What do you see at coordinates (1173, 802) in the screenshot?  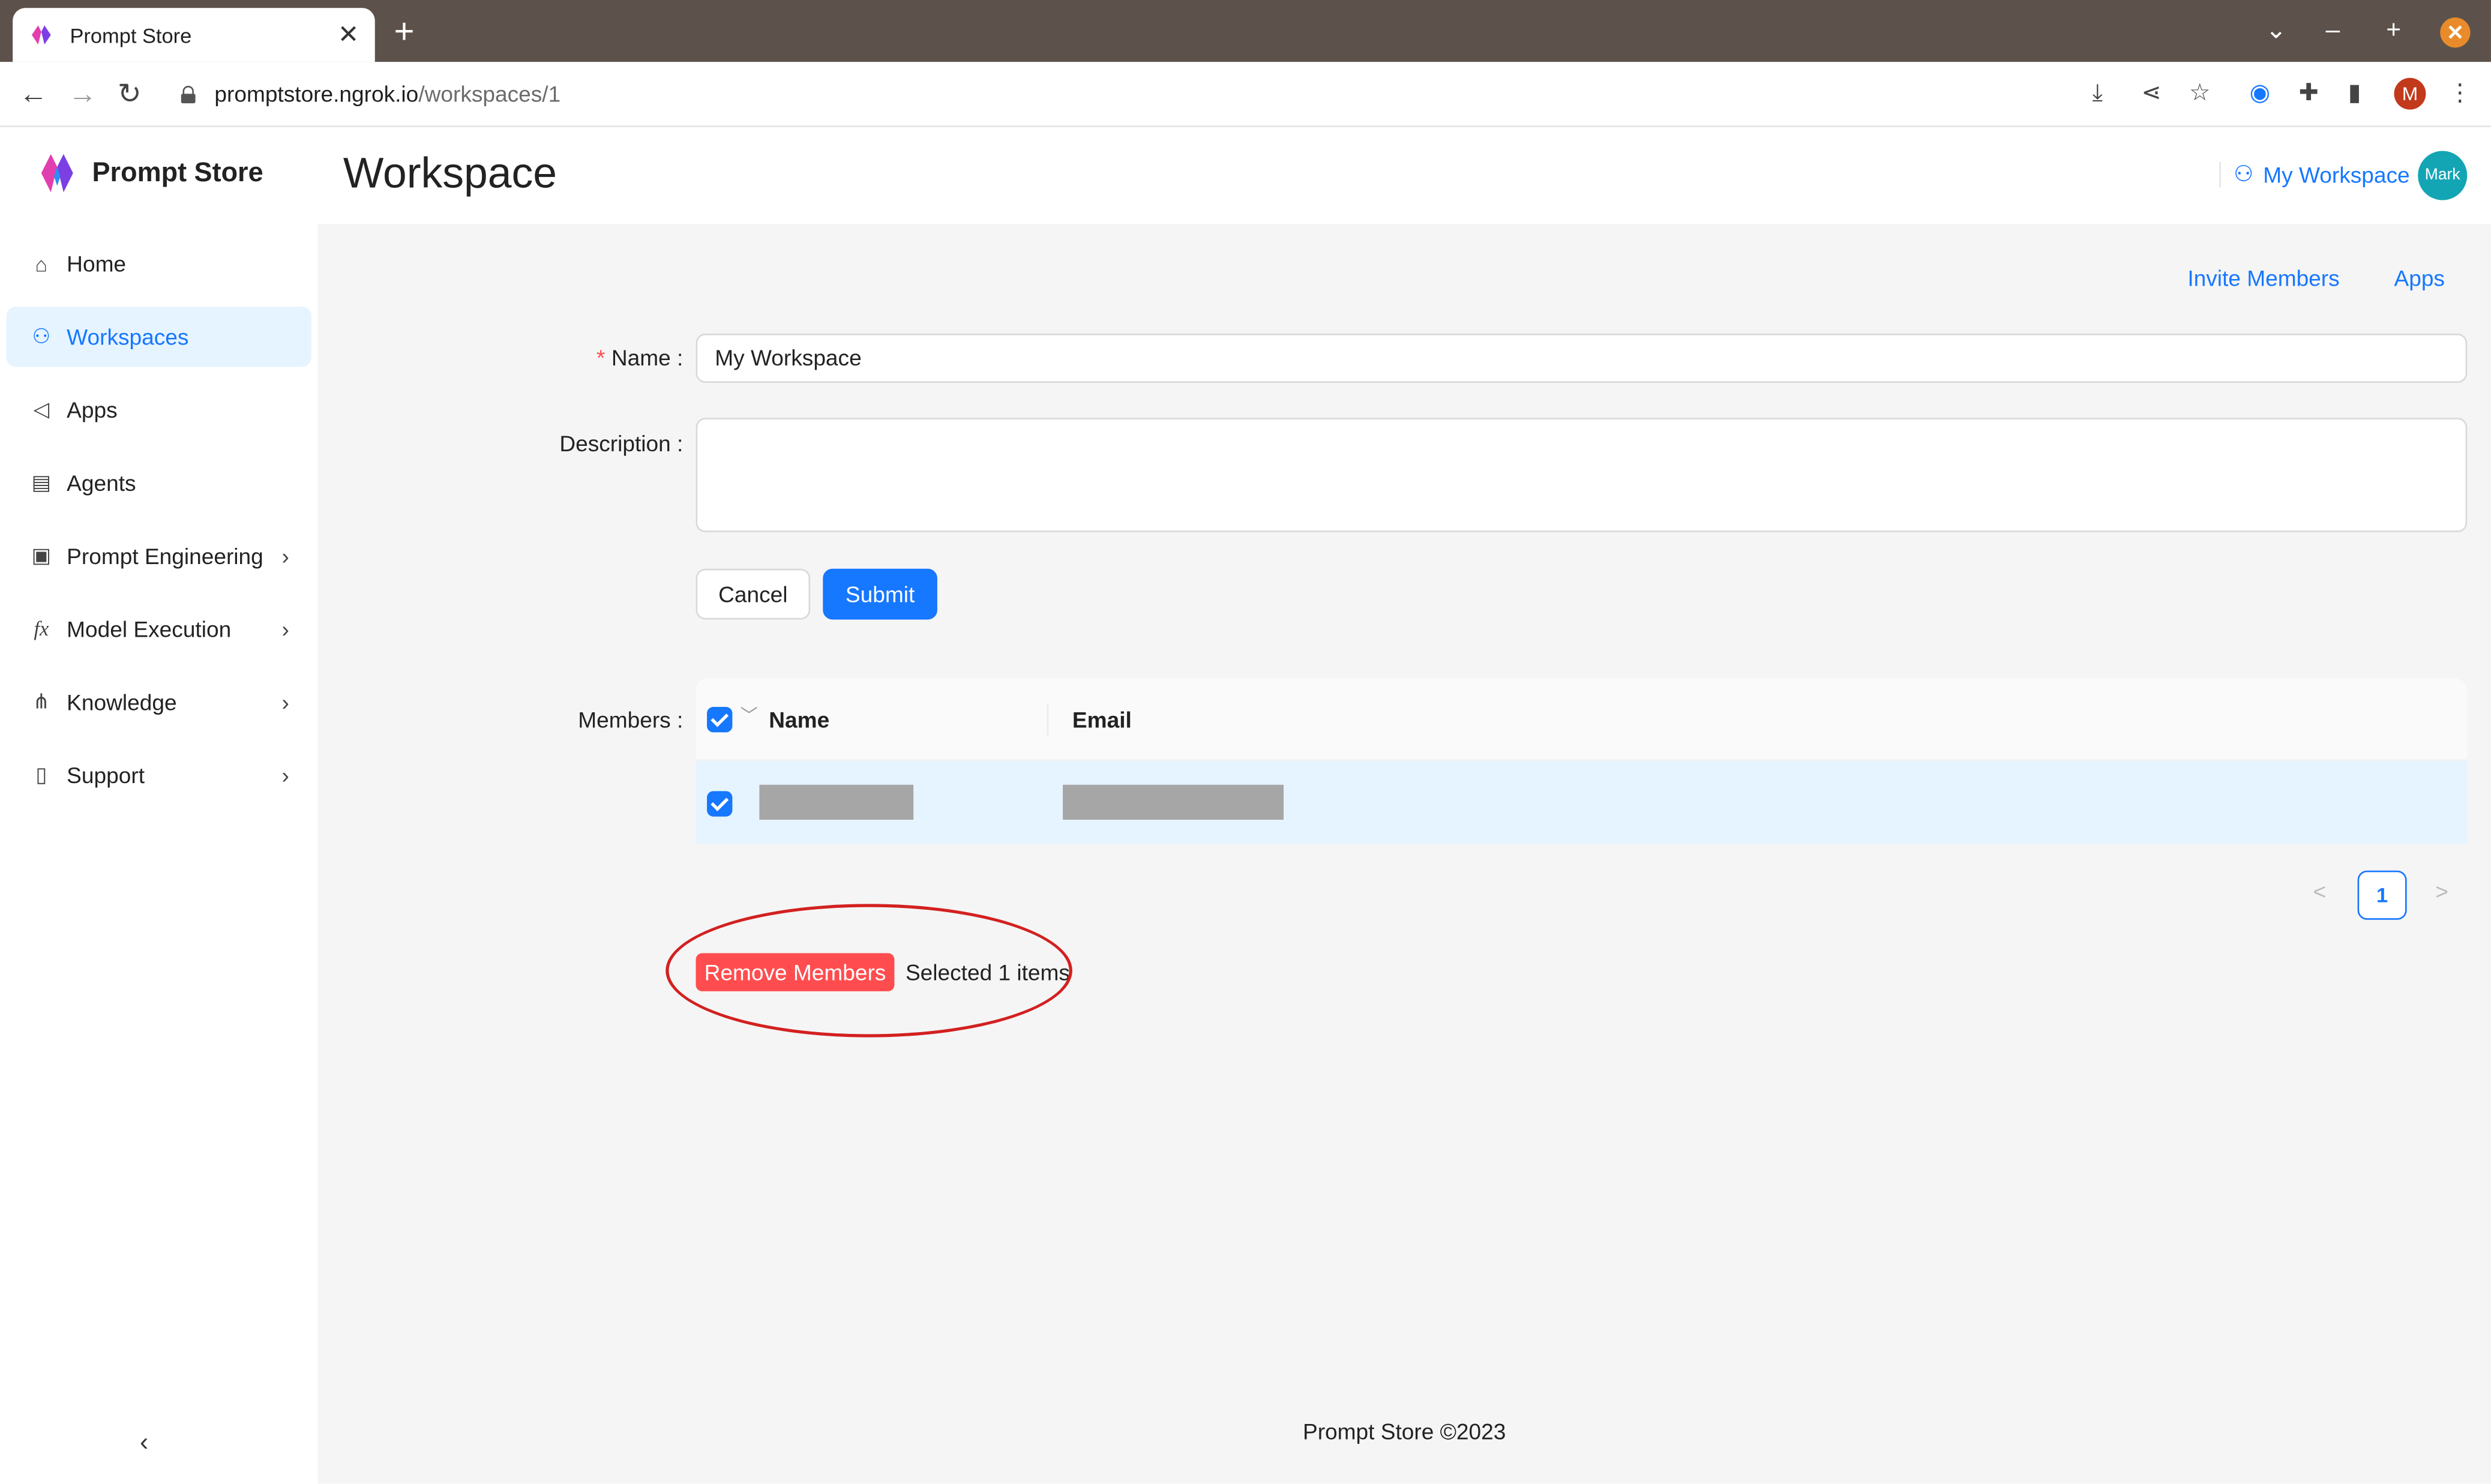 I see `redacted-email` at bounding box center [1173, 802].